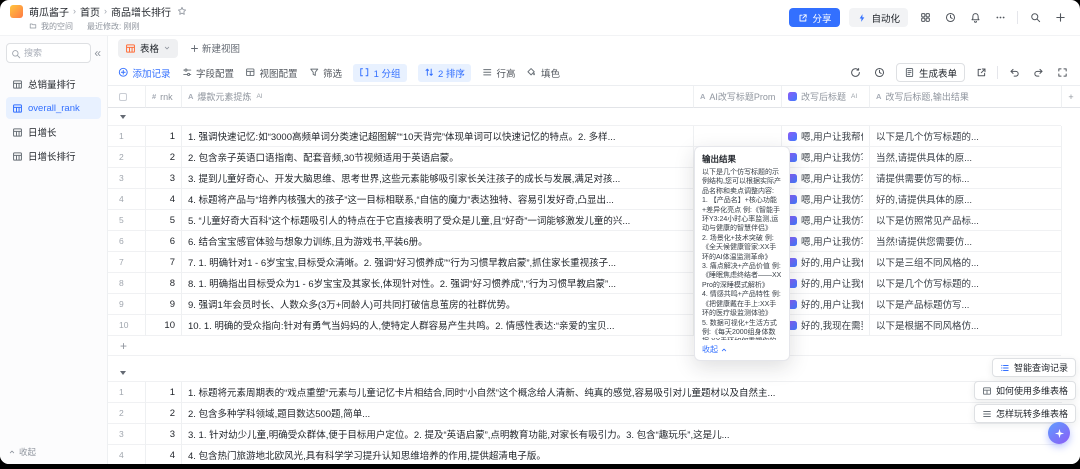  Describe the element at coordinates (164, 241) in the screenshot. I see `cell-rnk: 6` at that location.